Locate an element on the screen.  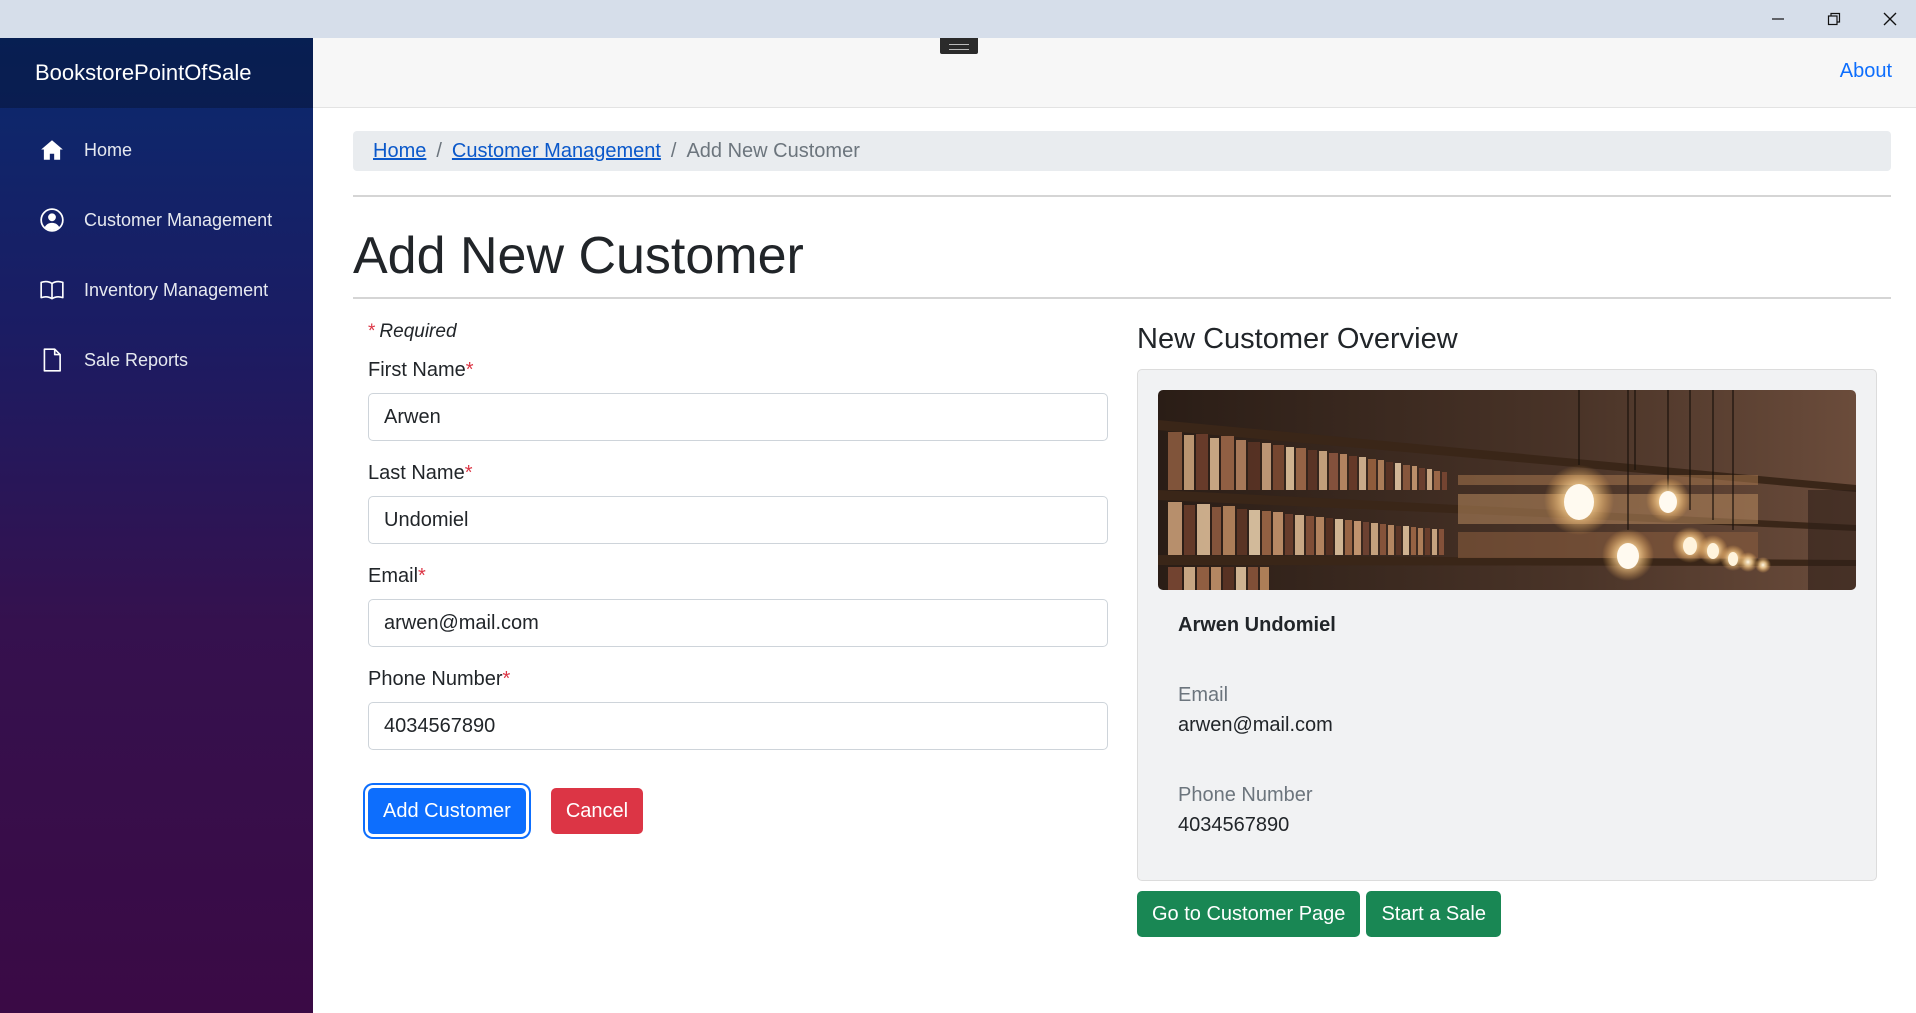
last-name-group: Last Name* is located at coordinates (738, 503).